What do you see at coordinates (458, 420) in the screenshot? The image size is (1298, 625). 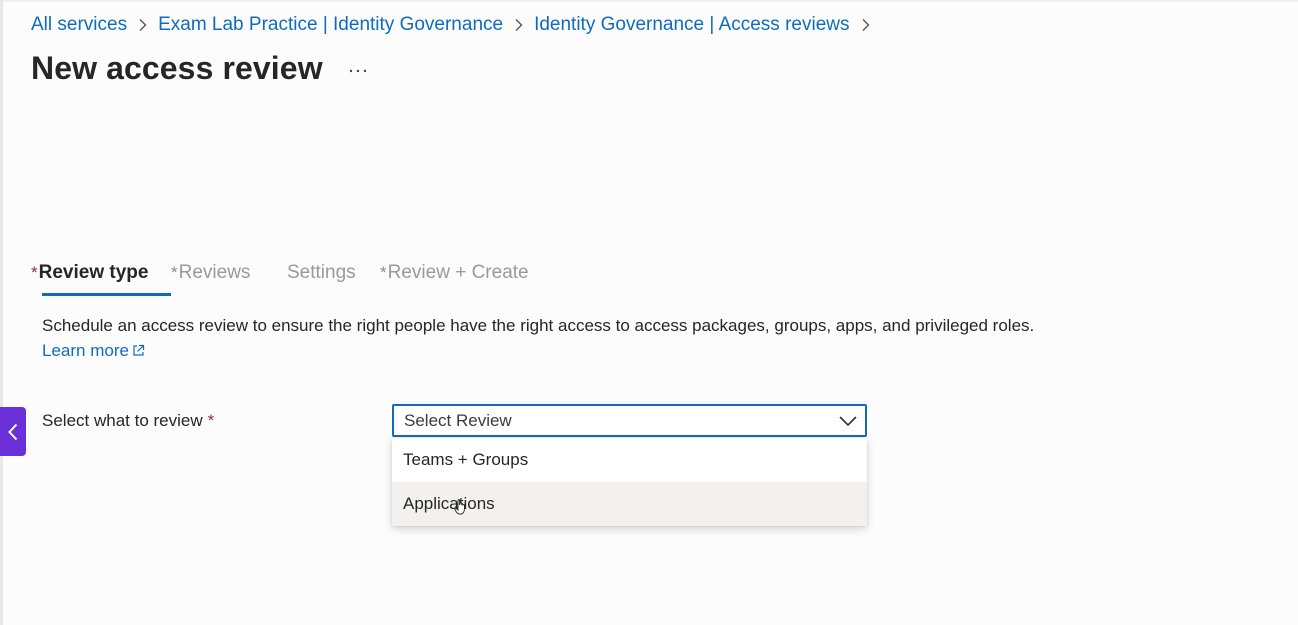 I see `select-review-value: Select Review` at bounding box center [458, 420].